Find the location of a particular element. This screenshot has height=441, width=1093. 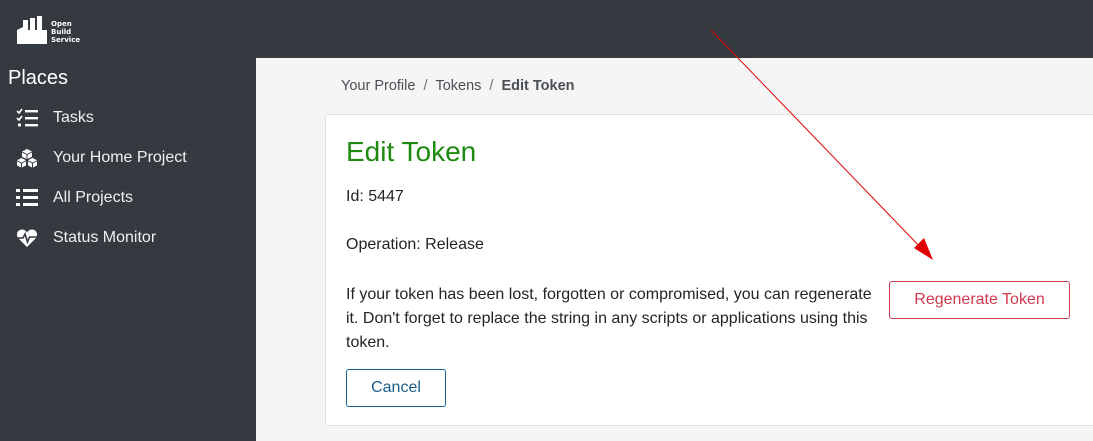

list-icon is located at coordinates (27, 198).